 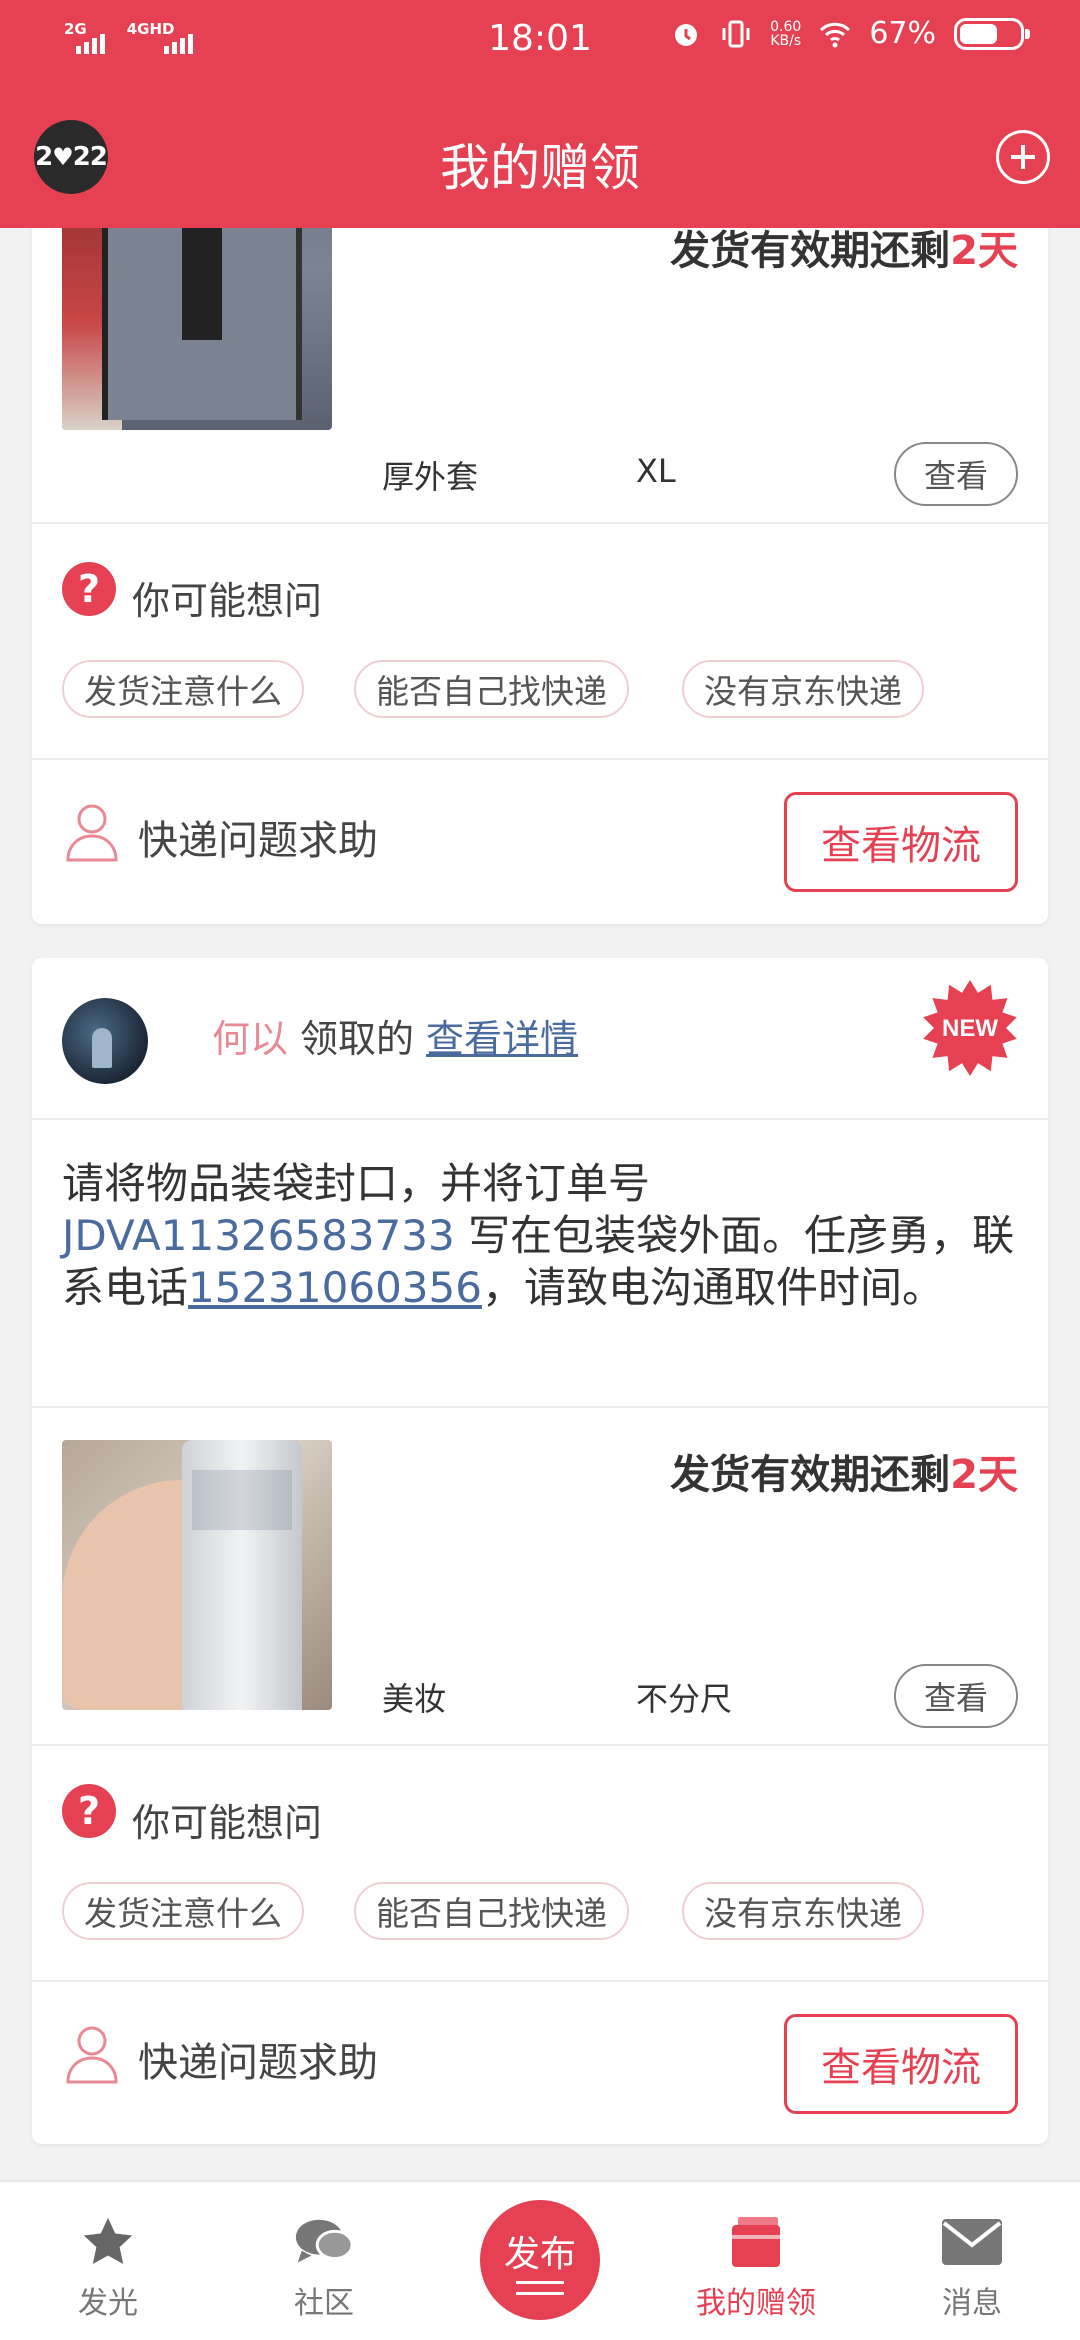 I want to click on item-size: XL, so click(x=656, y=471).